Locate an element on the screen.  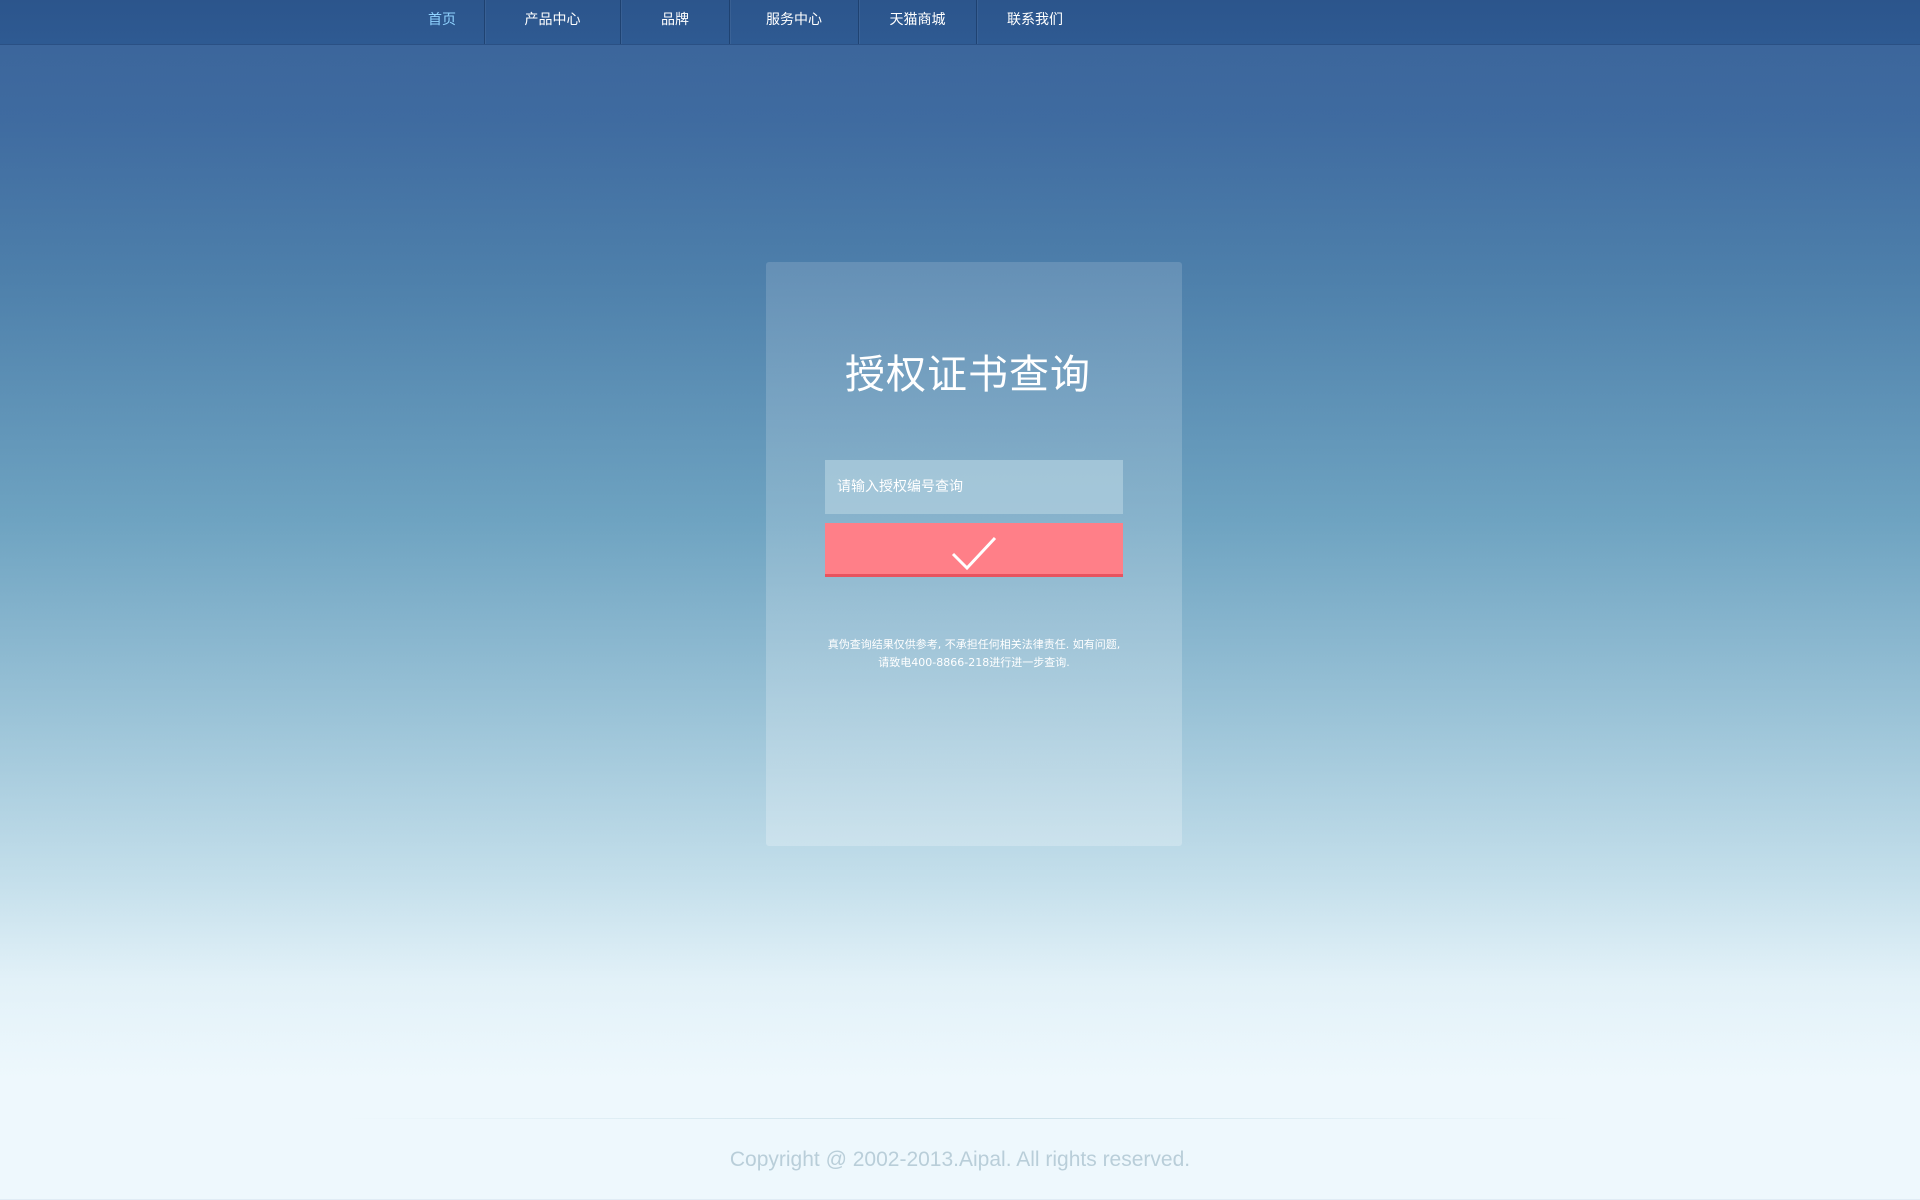
page-title: 授权证书查询 is located at coordinates (968, 375).